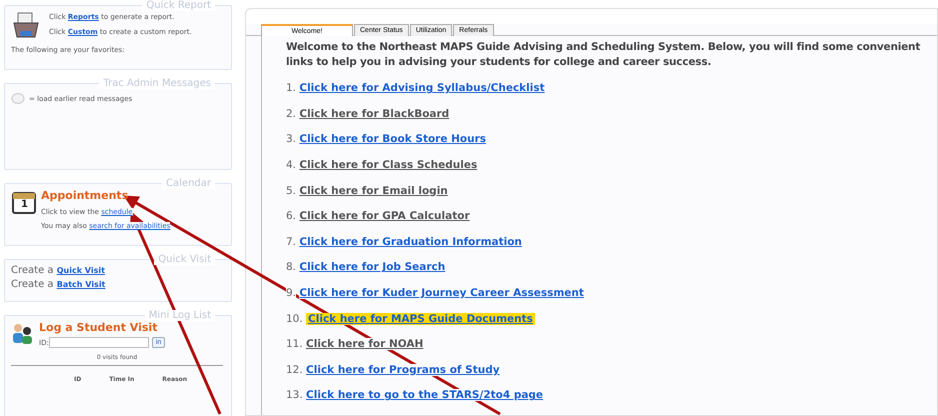  Describe the element at coordinates (425, 395) in the screenshot. I see `link: Click here to go to the STARS/2to4 page` at that location.